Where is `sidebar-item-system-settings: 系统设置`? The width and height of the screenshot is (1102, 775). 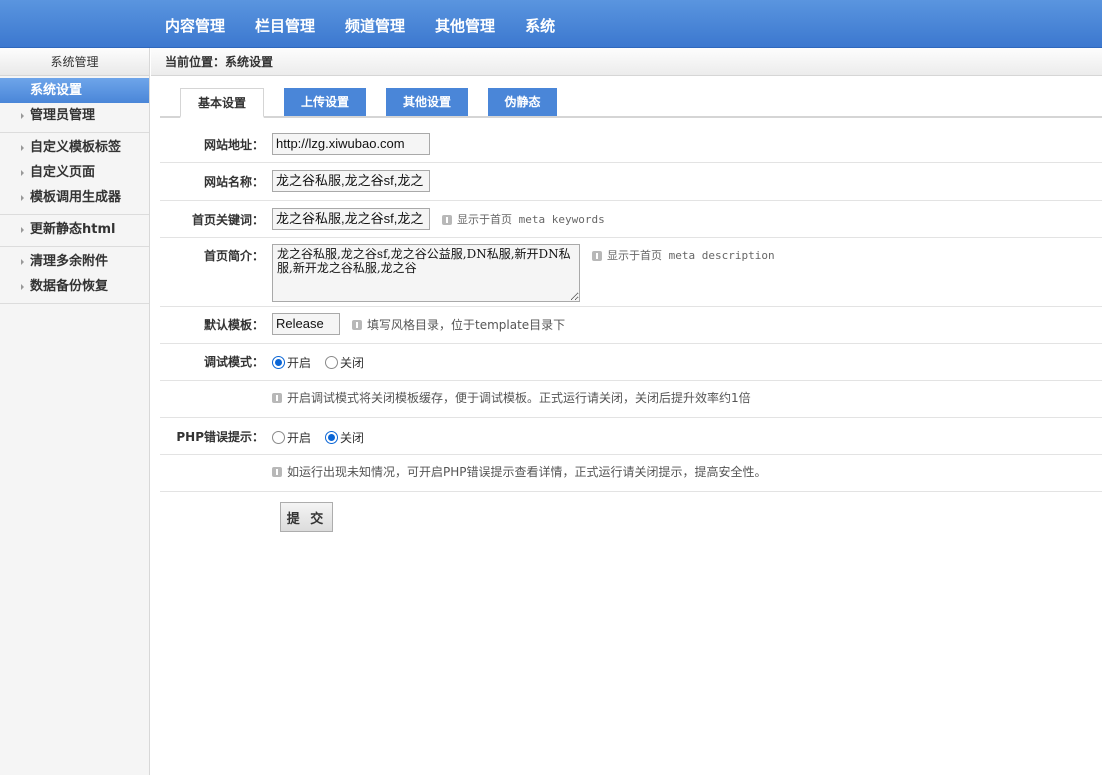 sidebar-item-system-settings: 系统设置 is located at coordinates (74, 90).